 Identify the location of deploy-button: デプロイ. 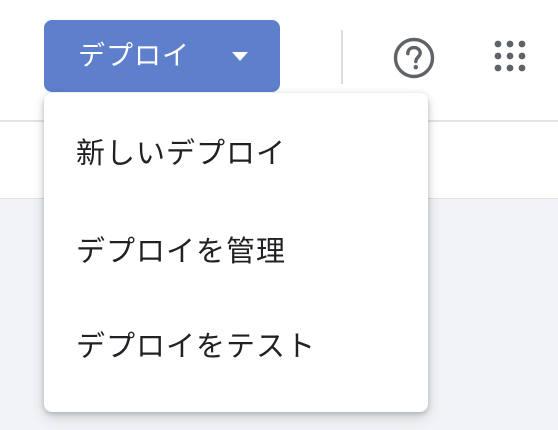
(162, 56).